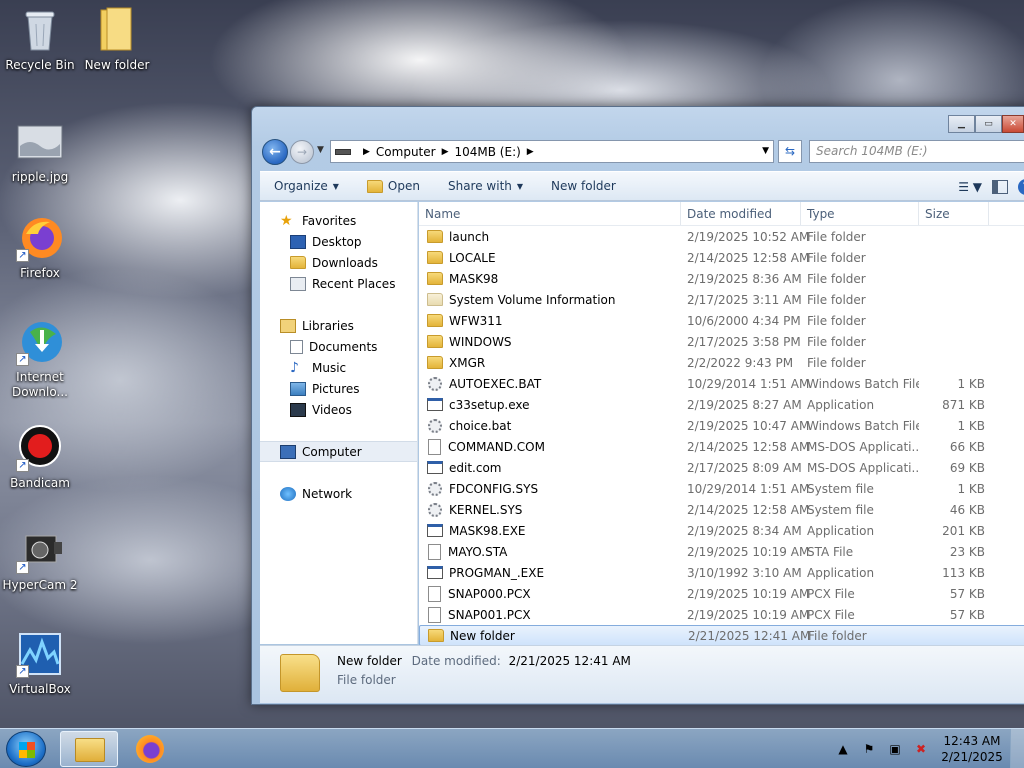  I want to click on file-row: WINDOWS 2/17/2025 3:58 PM File folder, so click(721, 341).